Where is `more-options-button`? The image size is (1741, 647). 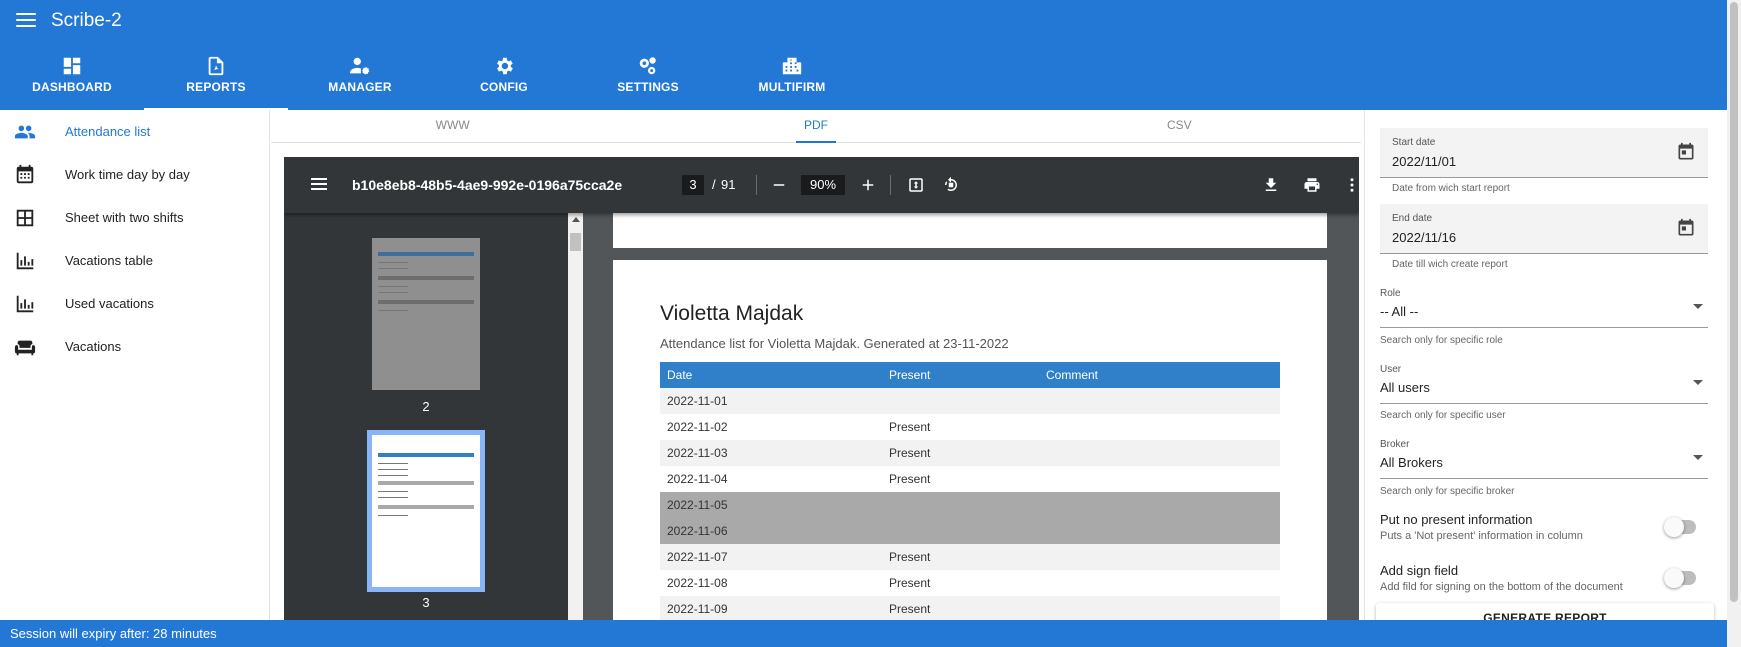
more-options-button is located at coordinates (1349, 185).